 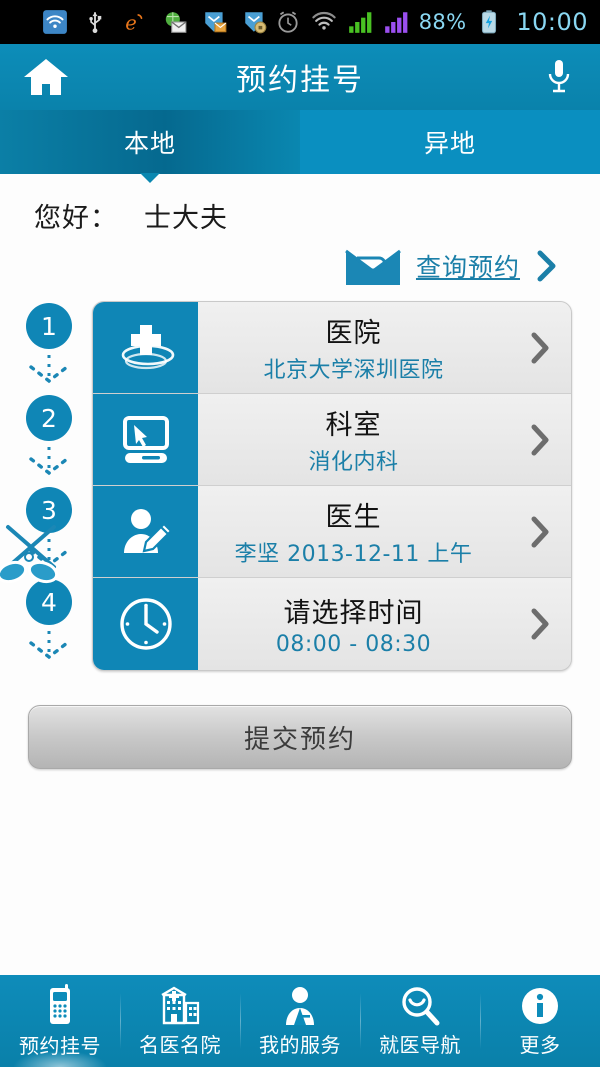 I want to click on row-doctor-body: 医生 李坚 2013-12-11 上午, so click(x=353, y=531).